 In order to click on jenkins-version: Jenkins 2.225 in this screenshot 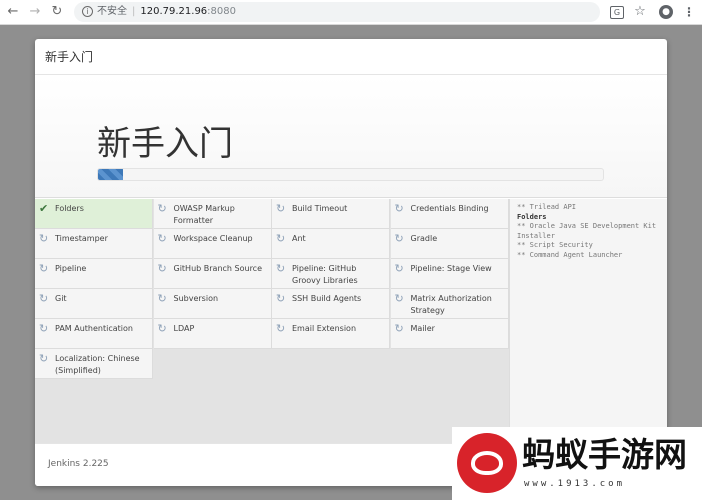, I will do `click(78, 464)`.